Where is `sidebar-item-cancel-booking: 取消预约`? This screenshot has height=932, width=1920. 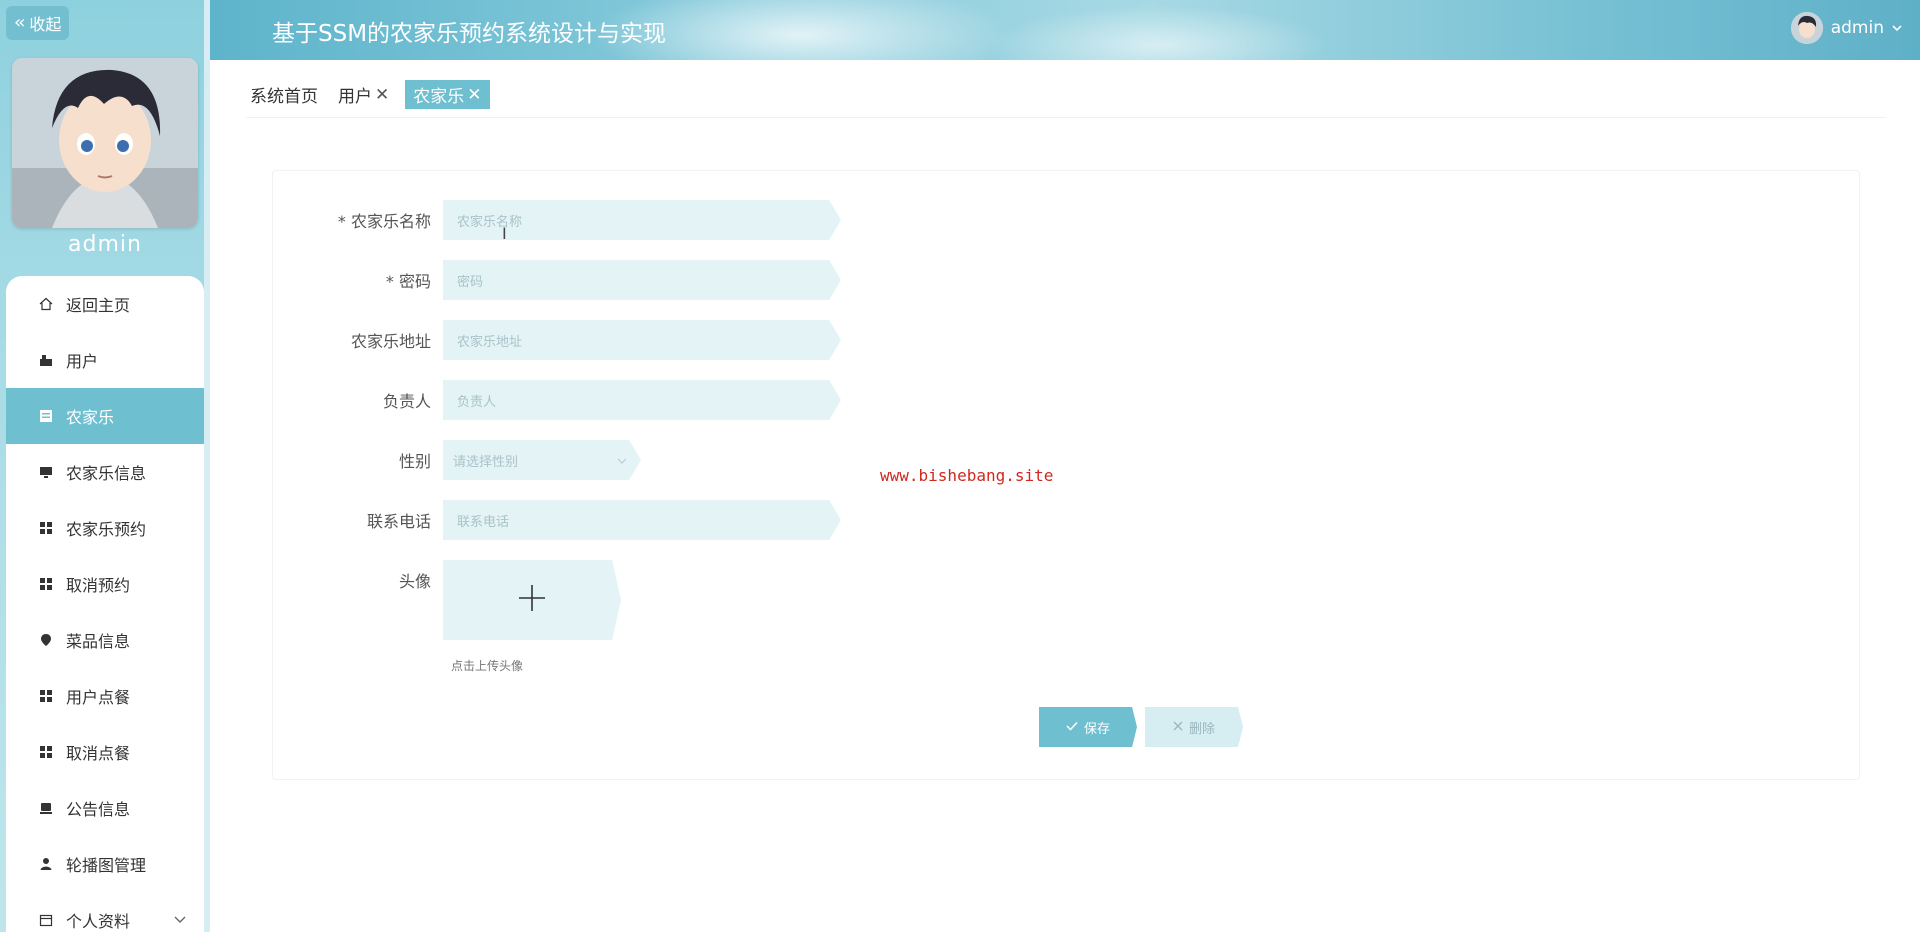 sidebar-item-cancel-booking: 取消预约 is located at coordinates (105, 584).